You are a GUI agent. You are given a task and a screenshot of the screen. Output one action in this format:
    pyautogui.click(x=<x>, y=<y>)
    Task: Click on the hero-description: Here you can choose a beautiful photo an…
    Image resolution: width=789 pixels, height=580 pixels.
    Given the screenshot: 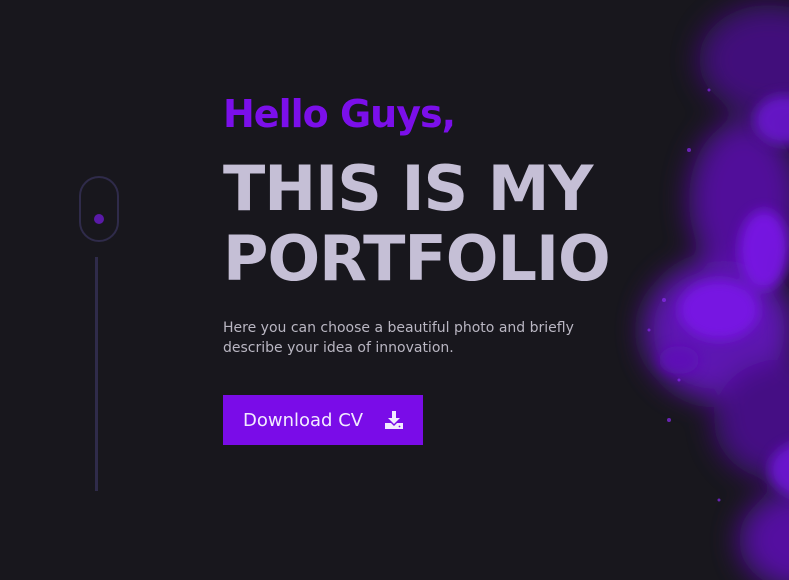 What is the action you would take?
    pyautogui.click(x=398, y=338)
    